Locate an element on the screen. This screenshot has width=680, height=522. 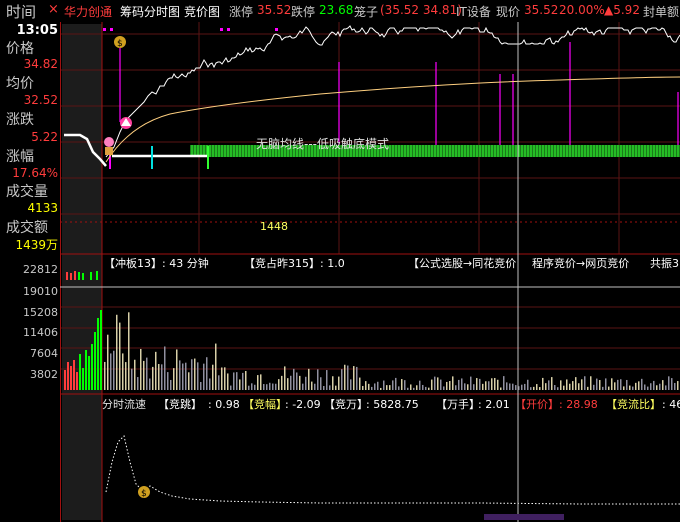
limit-down-value: 23.68 is located at coordinates (336, 10).